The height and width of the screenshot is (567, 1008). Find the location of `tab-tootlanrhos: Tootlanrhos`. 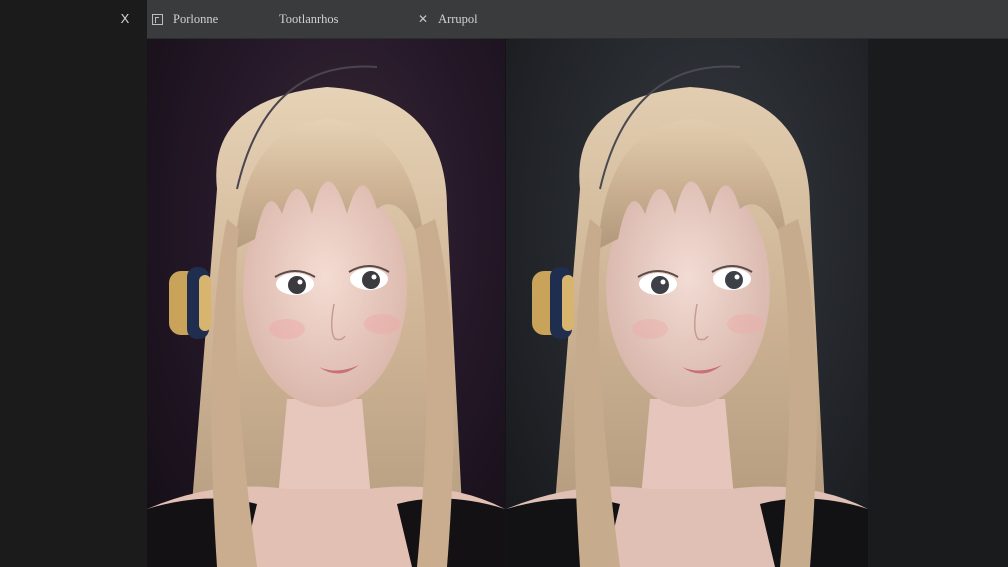

tab-tootlanrhos: Tootlanrhos is located at coordinates (309, 19).